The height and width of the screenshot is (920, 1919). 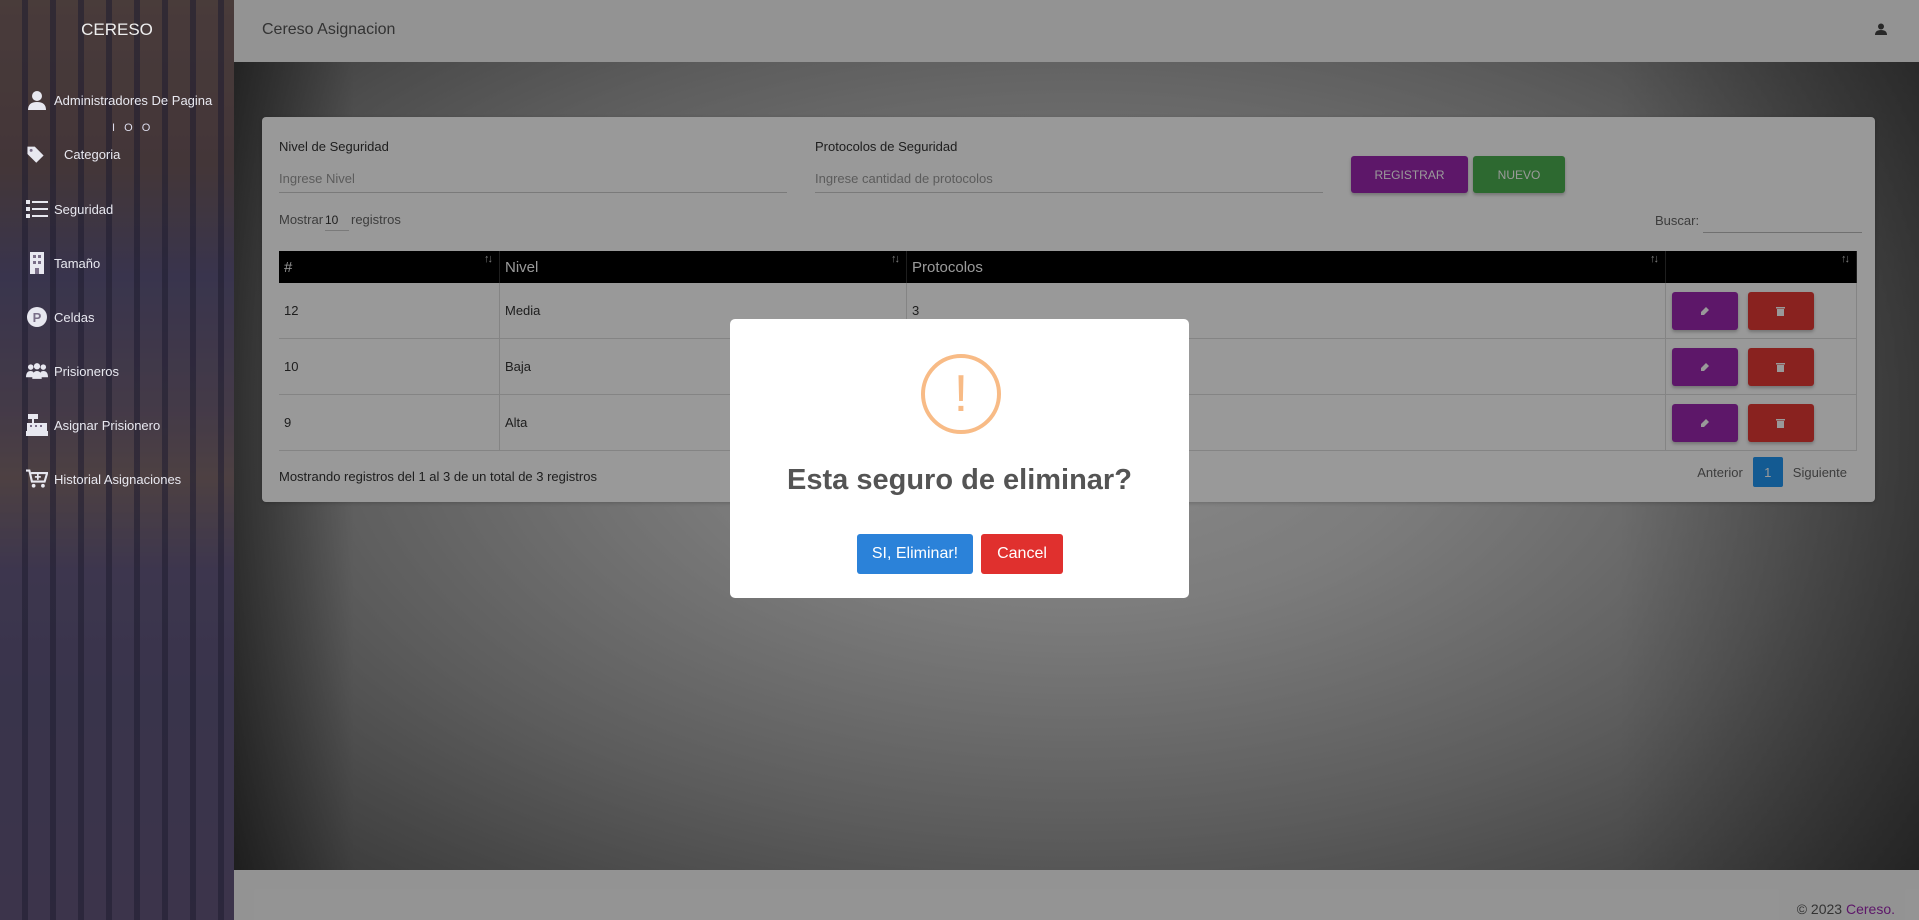 What do you see at coordinates (915, 554) in the screenshot?
I see `confirm-delete-button: SI, Eliminar!` at bounding box center [915, 554].